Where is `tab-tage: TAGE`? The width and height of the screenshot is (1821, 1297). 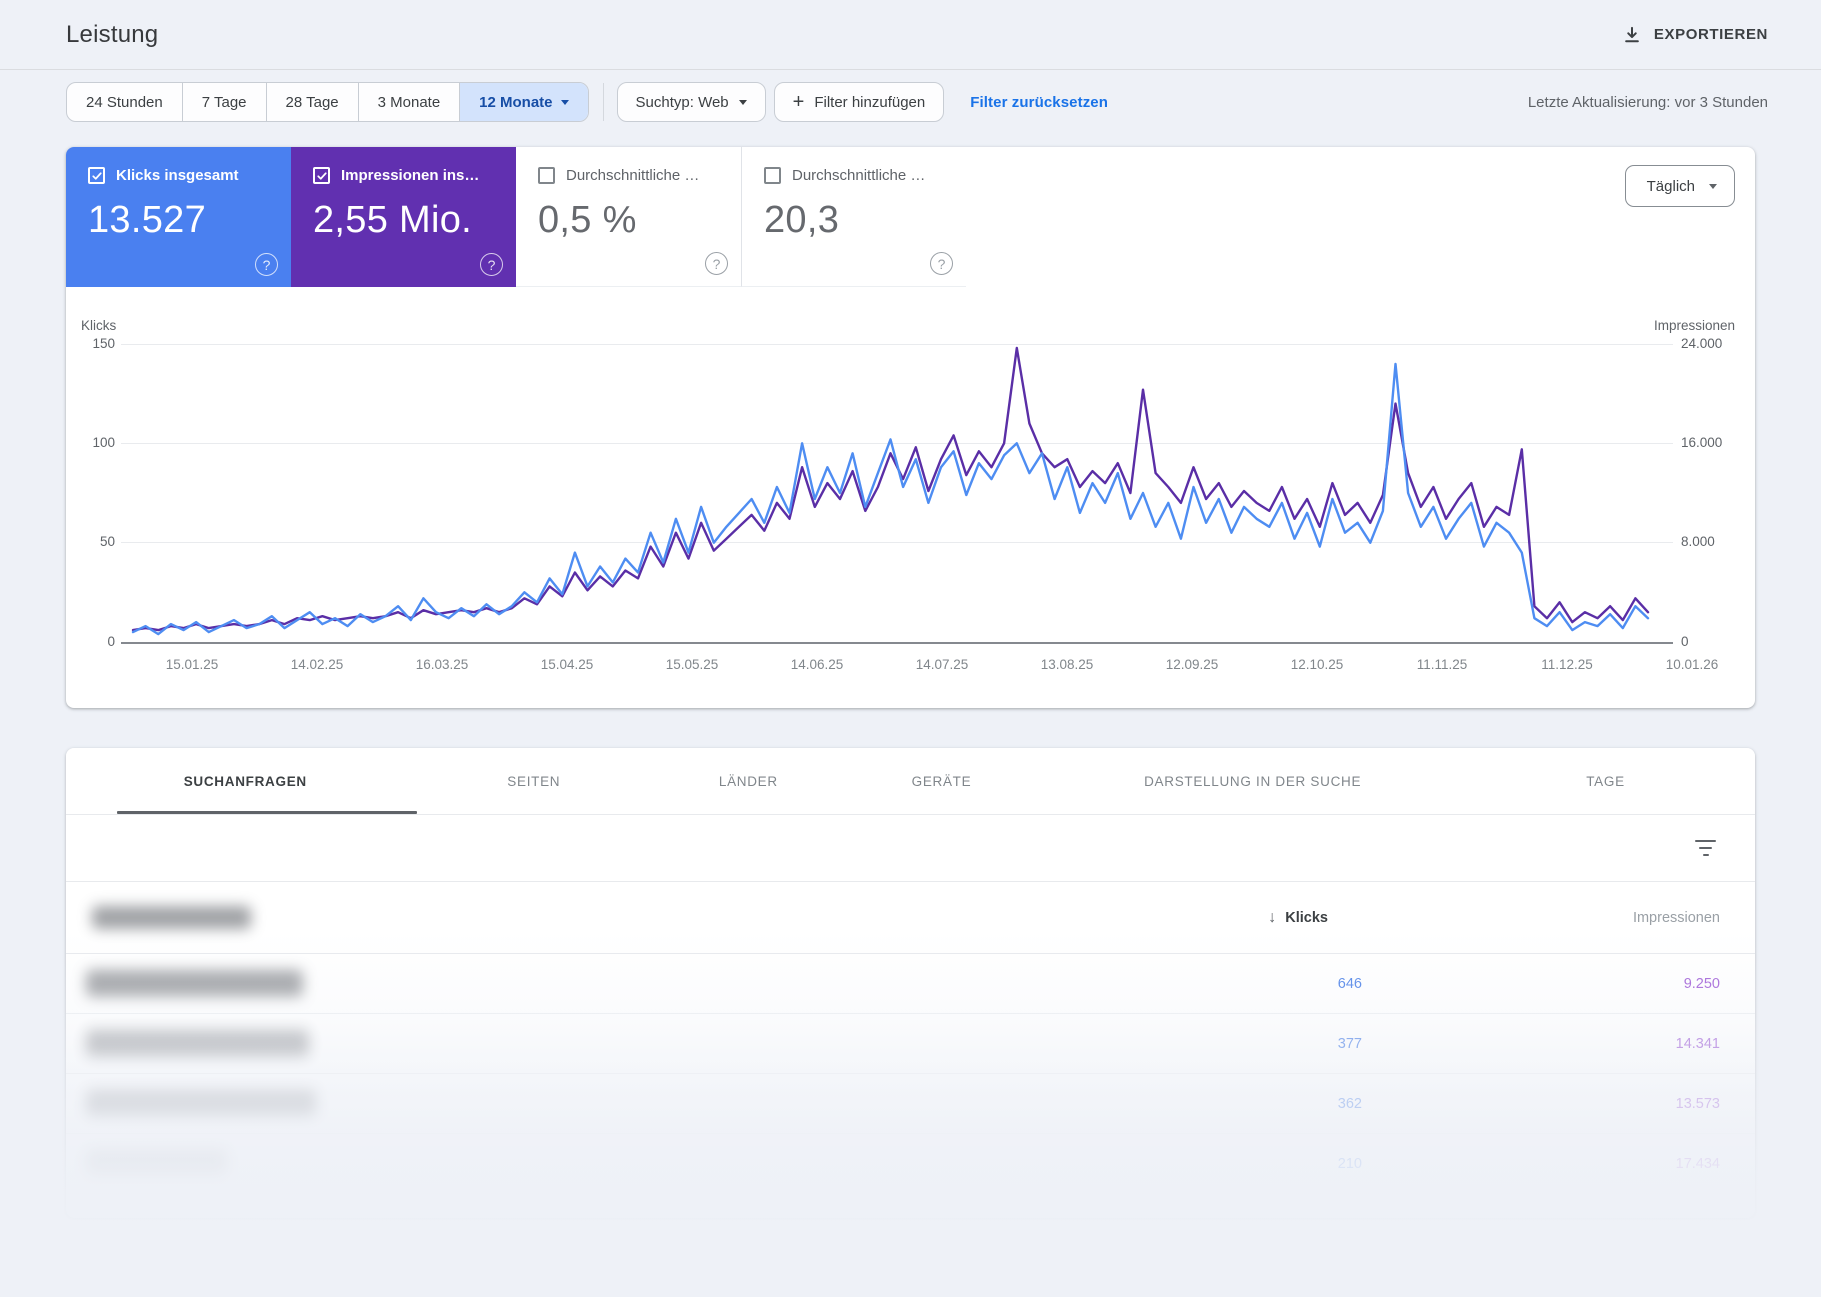 tab-tage: TAGE is located at coordinates (1605, 781).